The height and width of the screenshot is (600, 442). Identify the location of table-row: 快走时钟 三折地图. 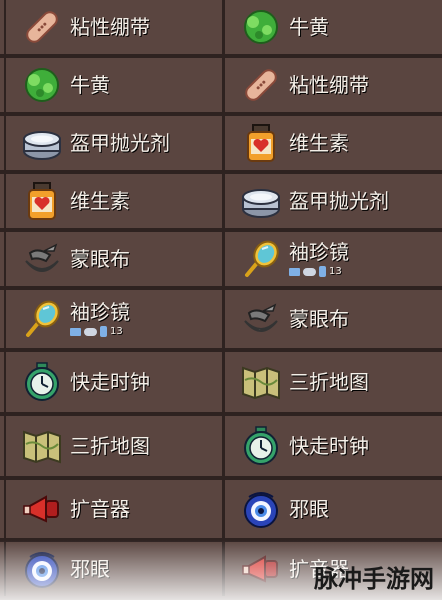
(221, 384).